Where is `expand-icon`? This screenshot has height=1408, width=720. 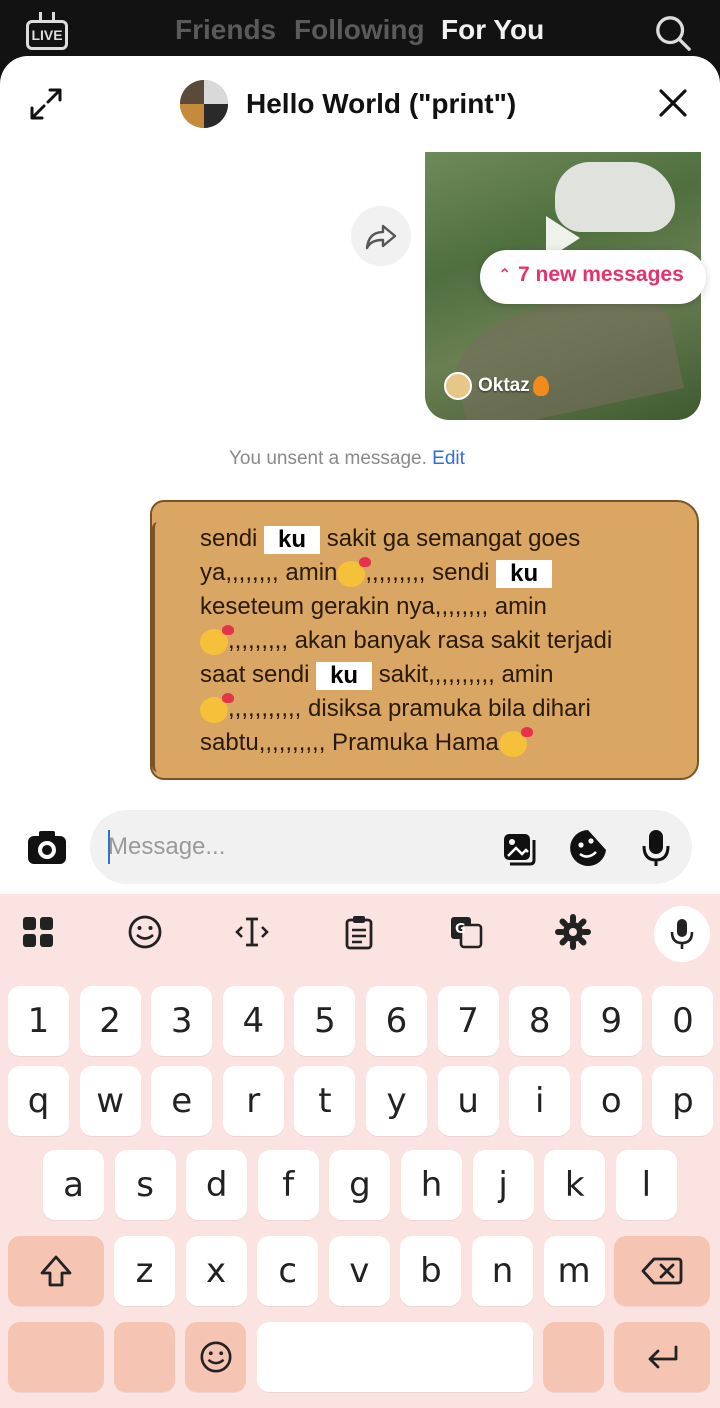 expand-icon is located at coordinates (46, 104).